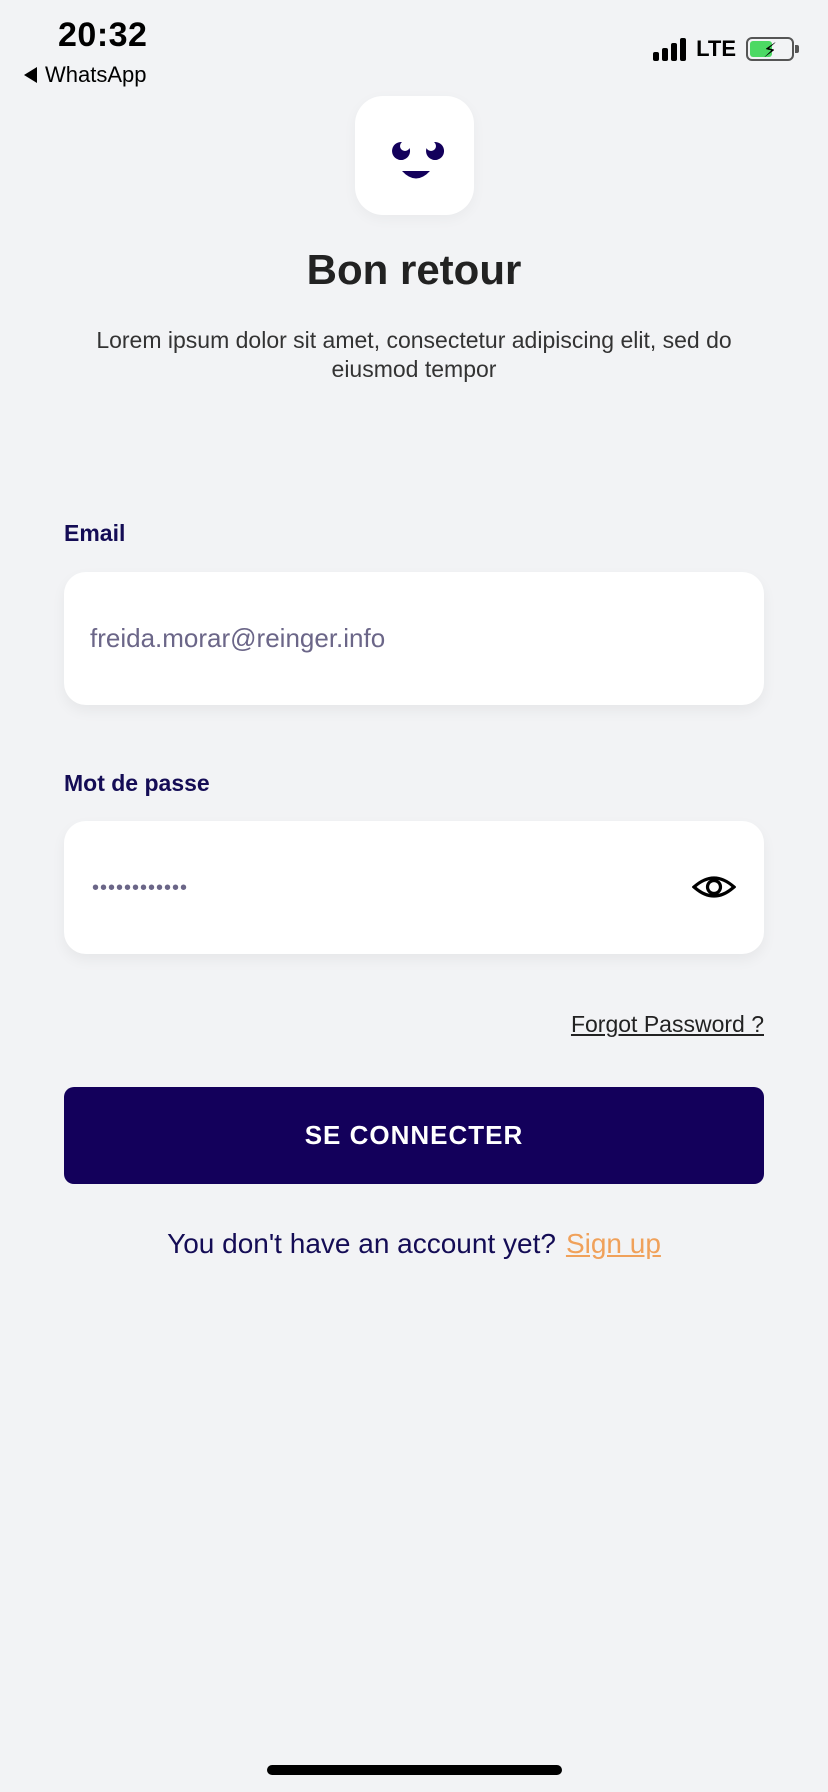 This screenshot has height=1792, width=828. What do you see at coordinates (414, 1135) in the screenshot?
I see `login-button: SE CONNECTER` at bounding box center [414, 1135].